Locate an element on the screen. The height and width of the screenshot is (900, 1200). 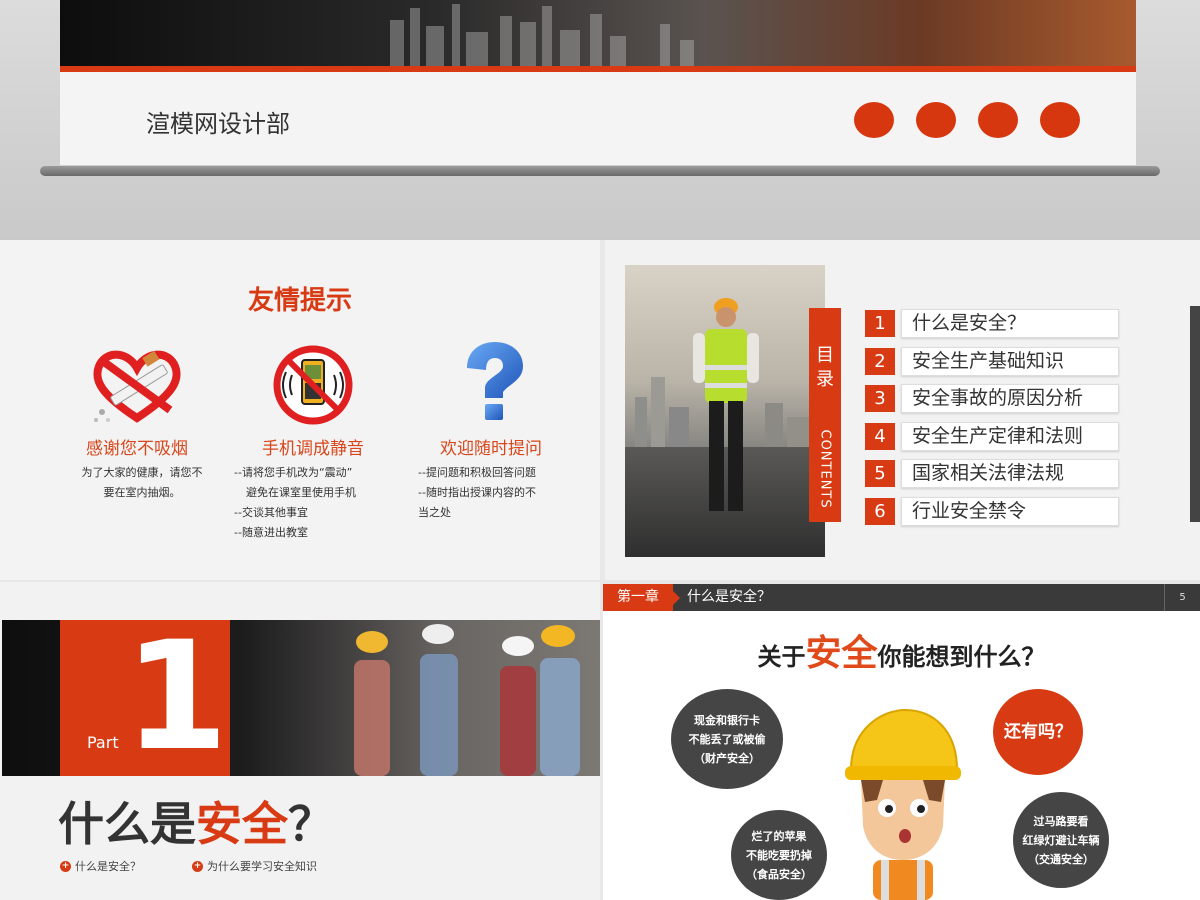
tip-questions: 欢迎随时提问 --提问题和积极回答问题 --随时指出授课内容的不 当之处 is located at coordinates (491, 431).